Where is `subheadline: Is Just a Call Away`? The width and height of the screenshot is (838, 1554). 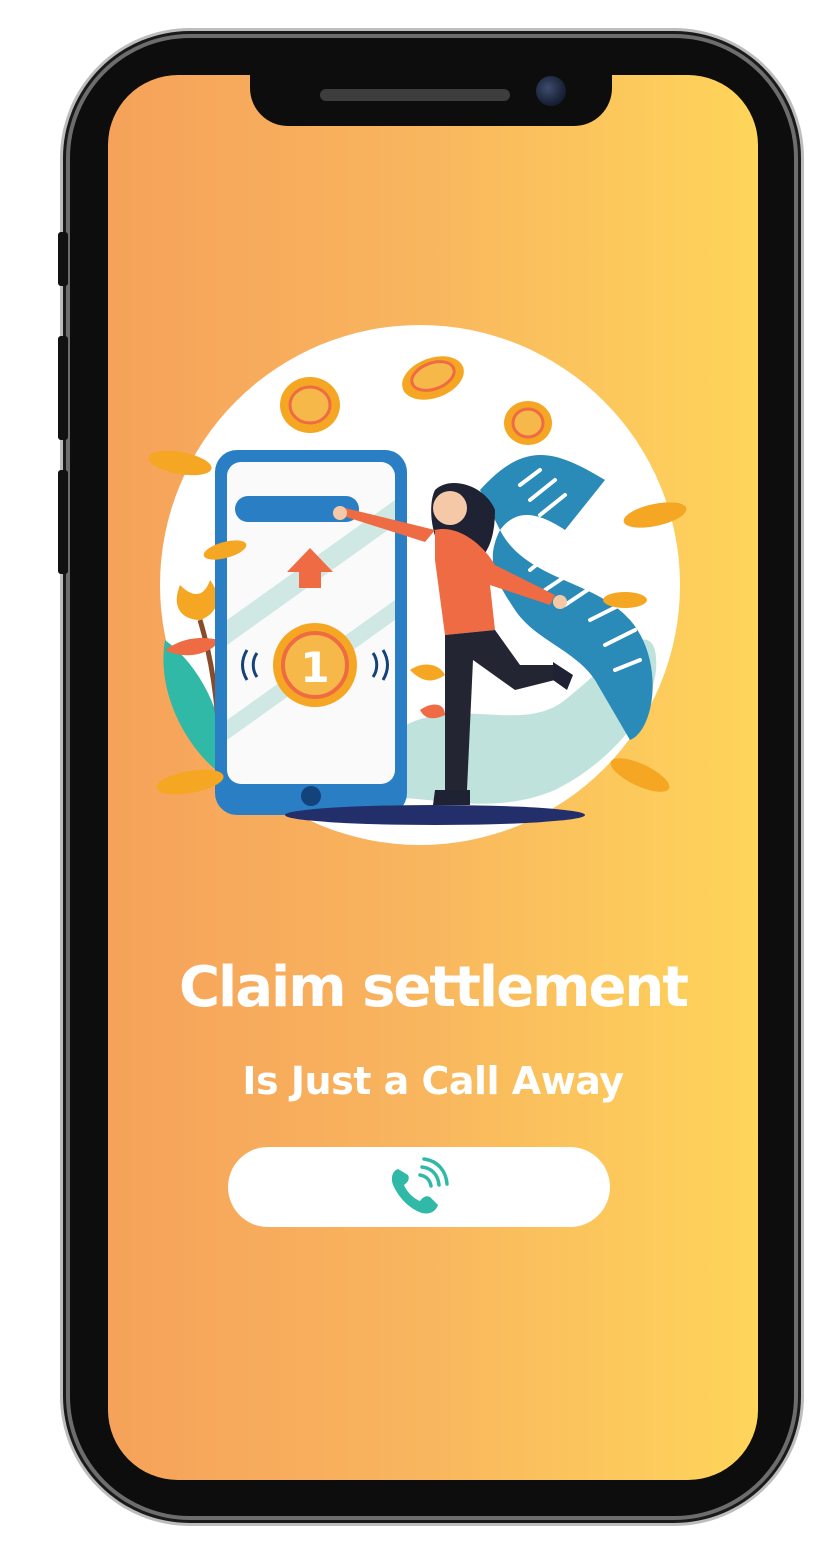 subheadline: Is Just a Call Away is located at coordinates (433, 1081).